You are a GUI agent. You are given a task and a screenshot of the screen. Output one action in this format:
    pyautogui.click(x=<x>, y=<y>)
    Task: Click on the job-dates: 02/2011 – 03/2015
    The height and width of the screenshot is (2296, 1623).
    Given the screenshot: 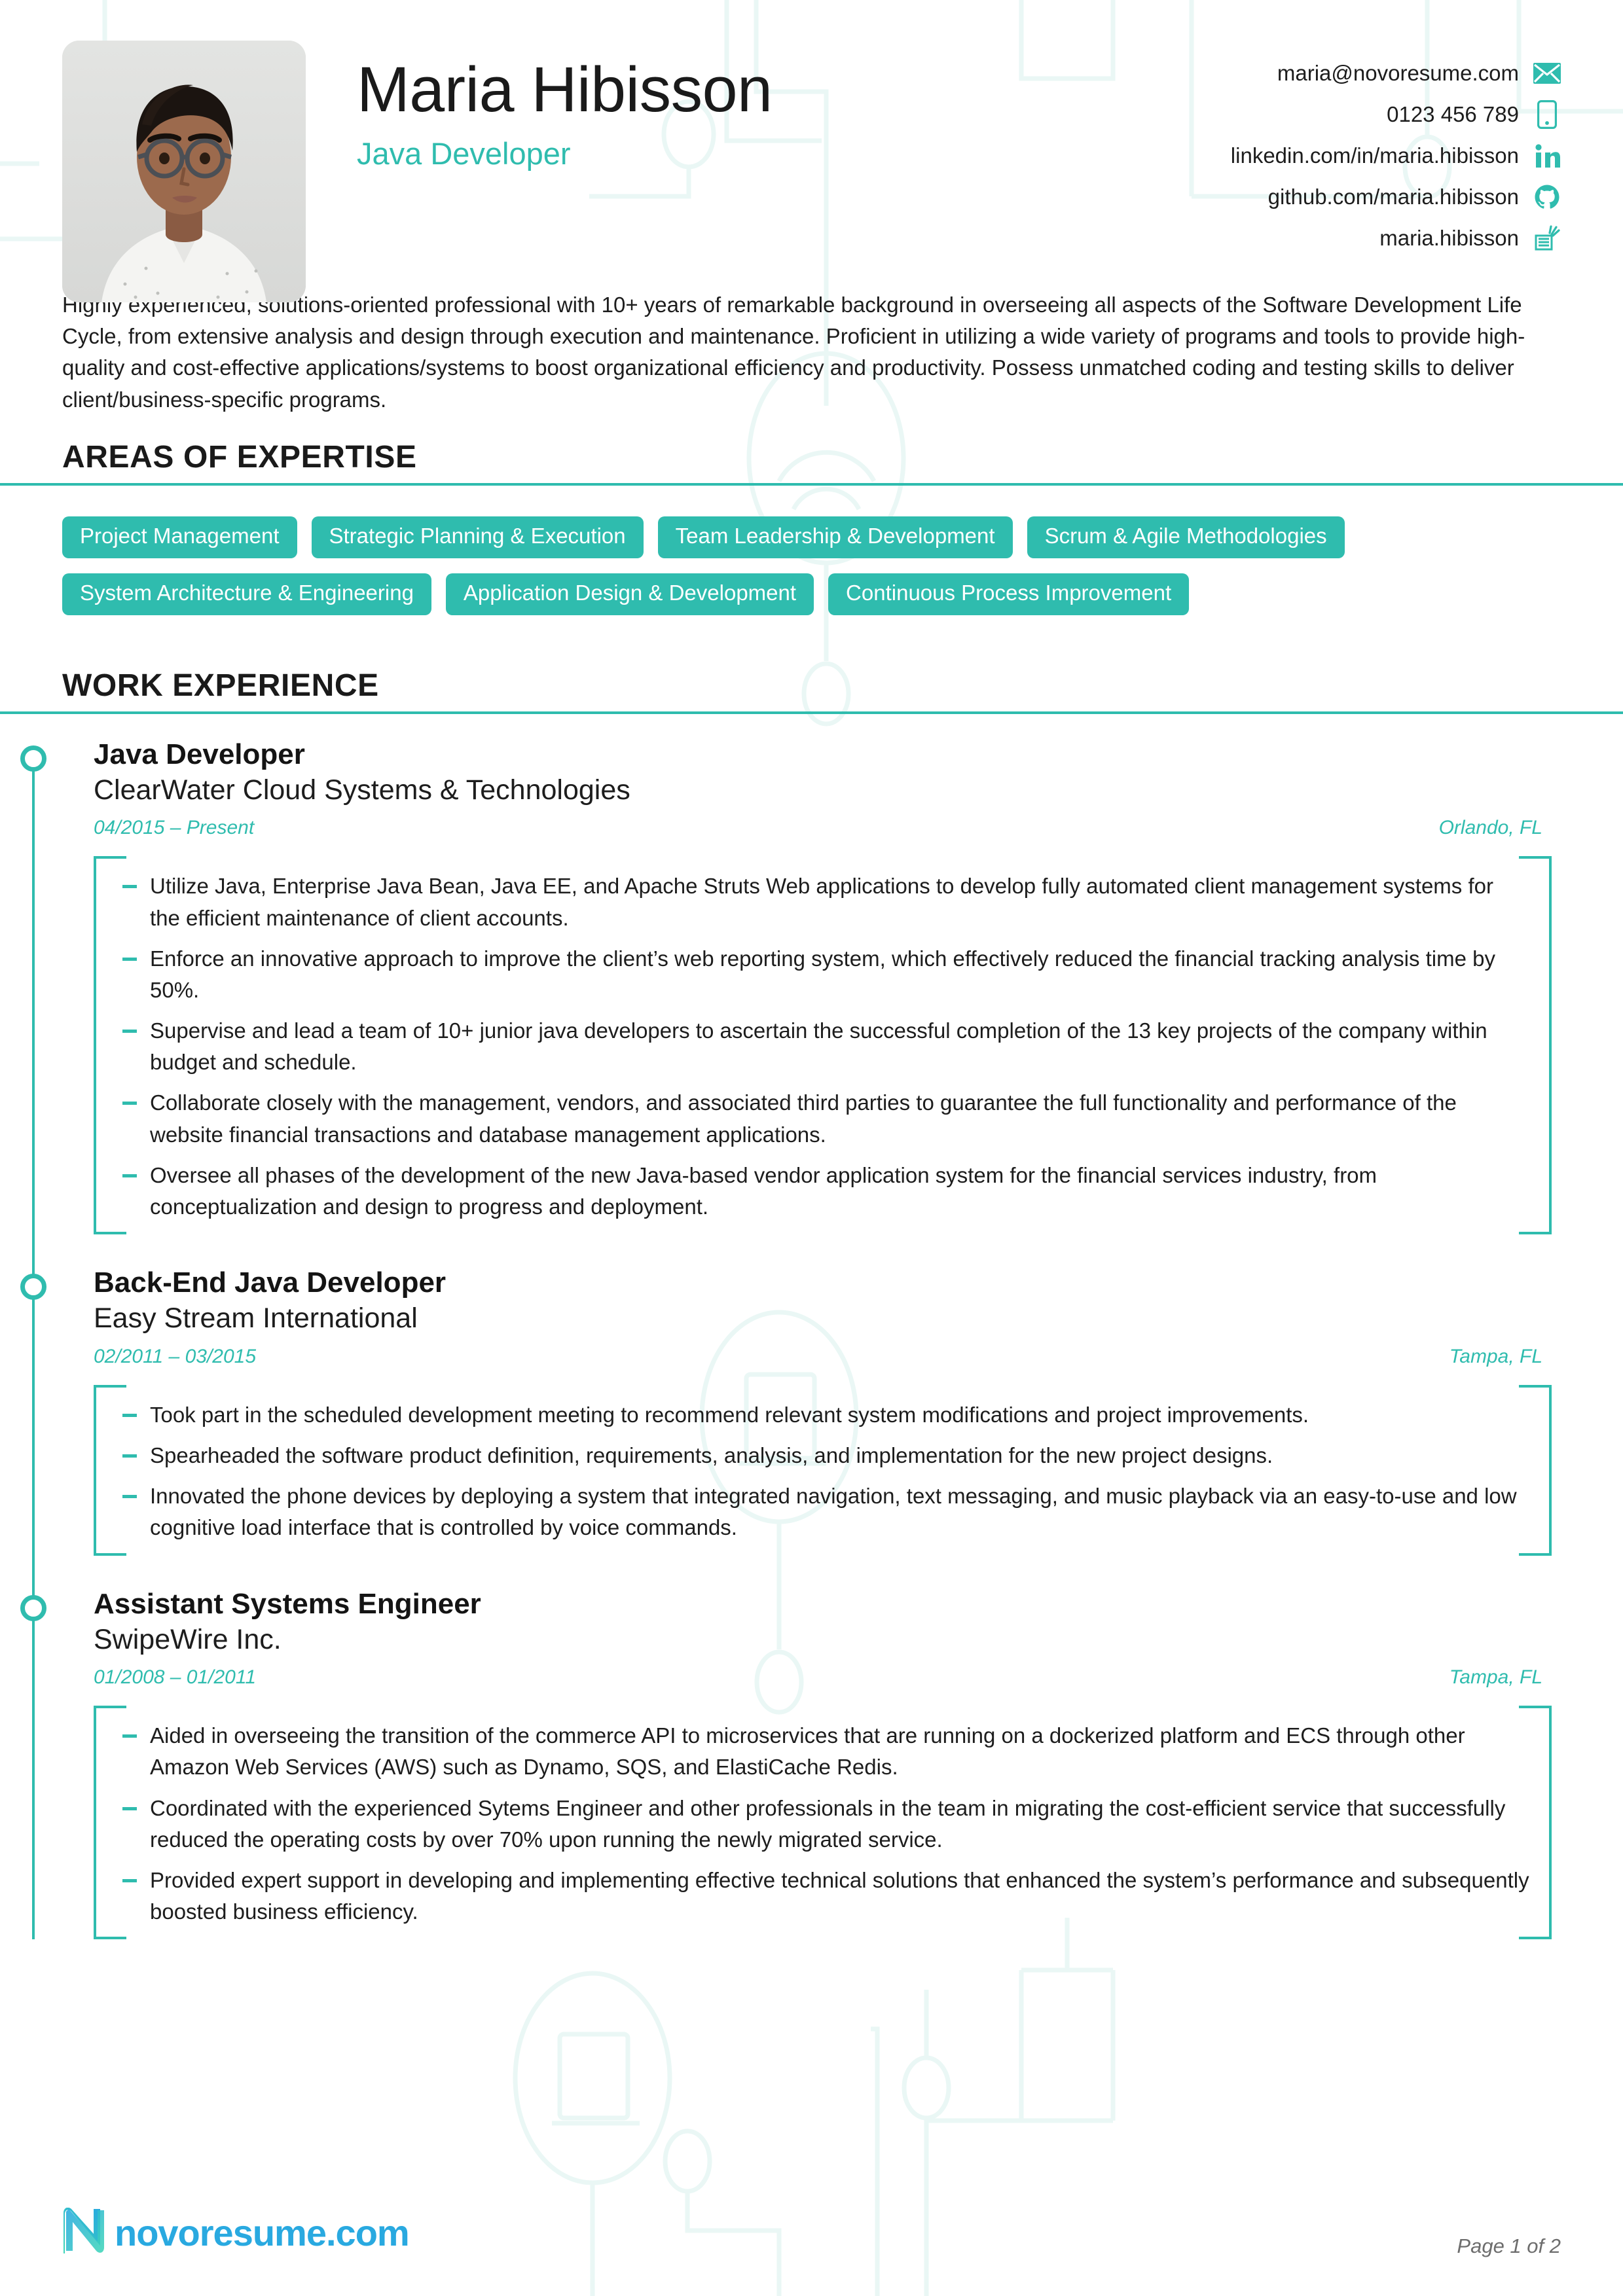 What is the action you would take?
    pyautogui.click(x=175, y=1356)
    